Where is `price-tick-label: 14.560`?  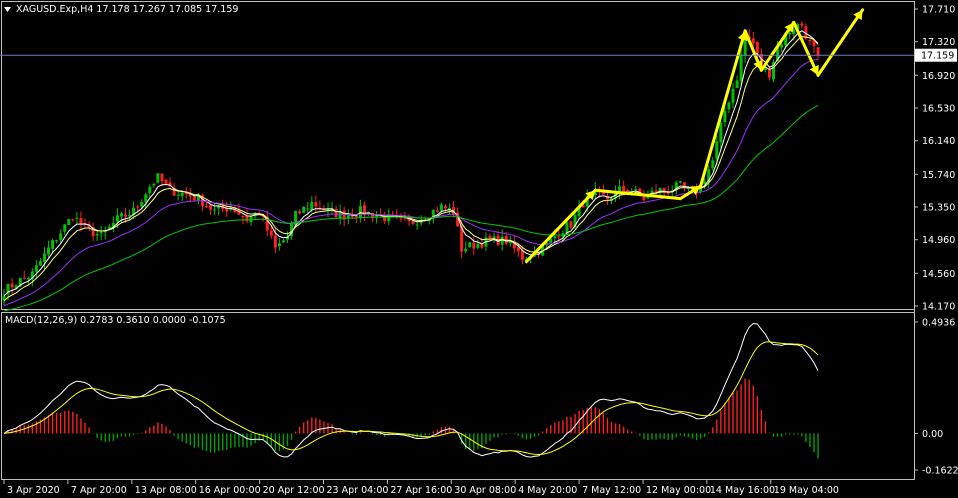 price-tick-label: 14.560 is located at coordinates (938, 274).